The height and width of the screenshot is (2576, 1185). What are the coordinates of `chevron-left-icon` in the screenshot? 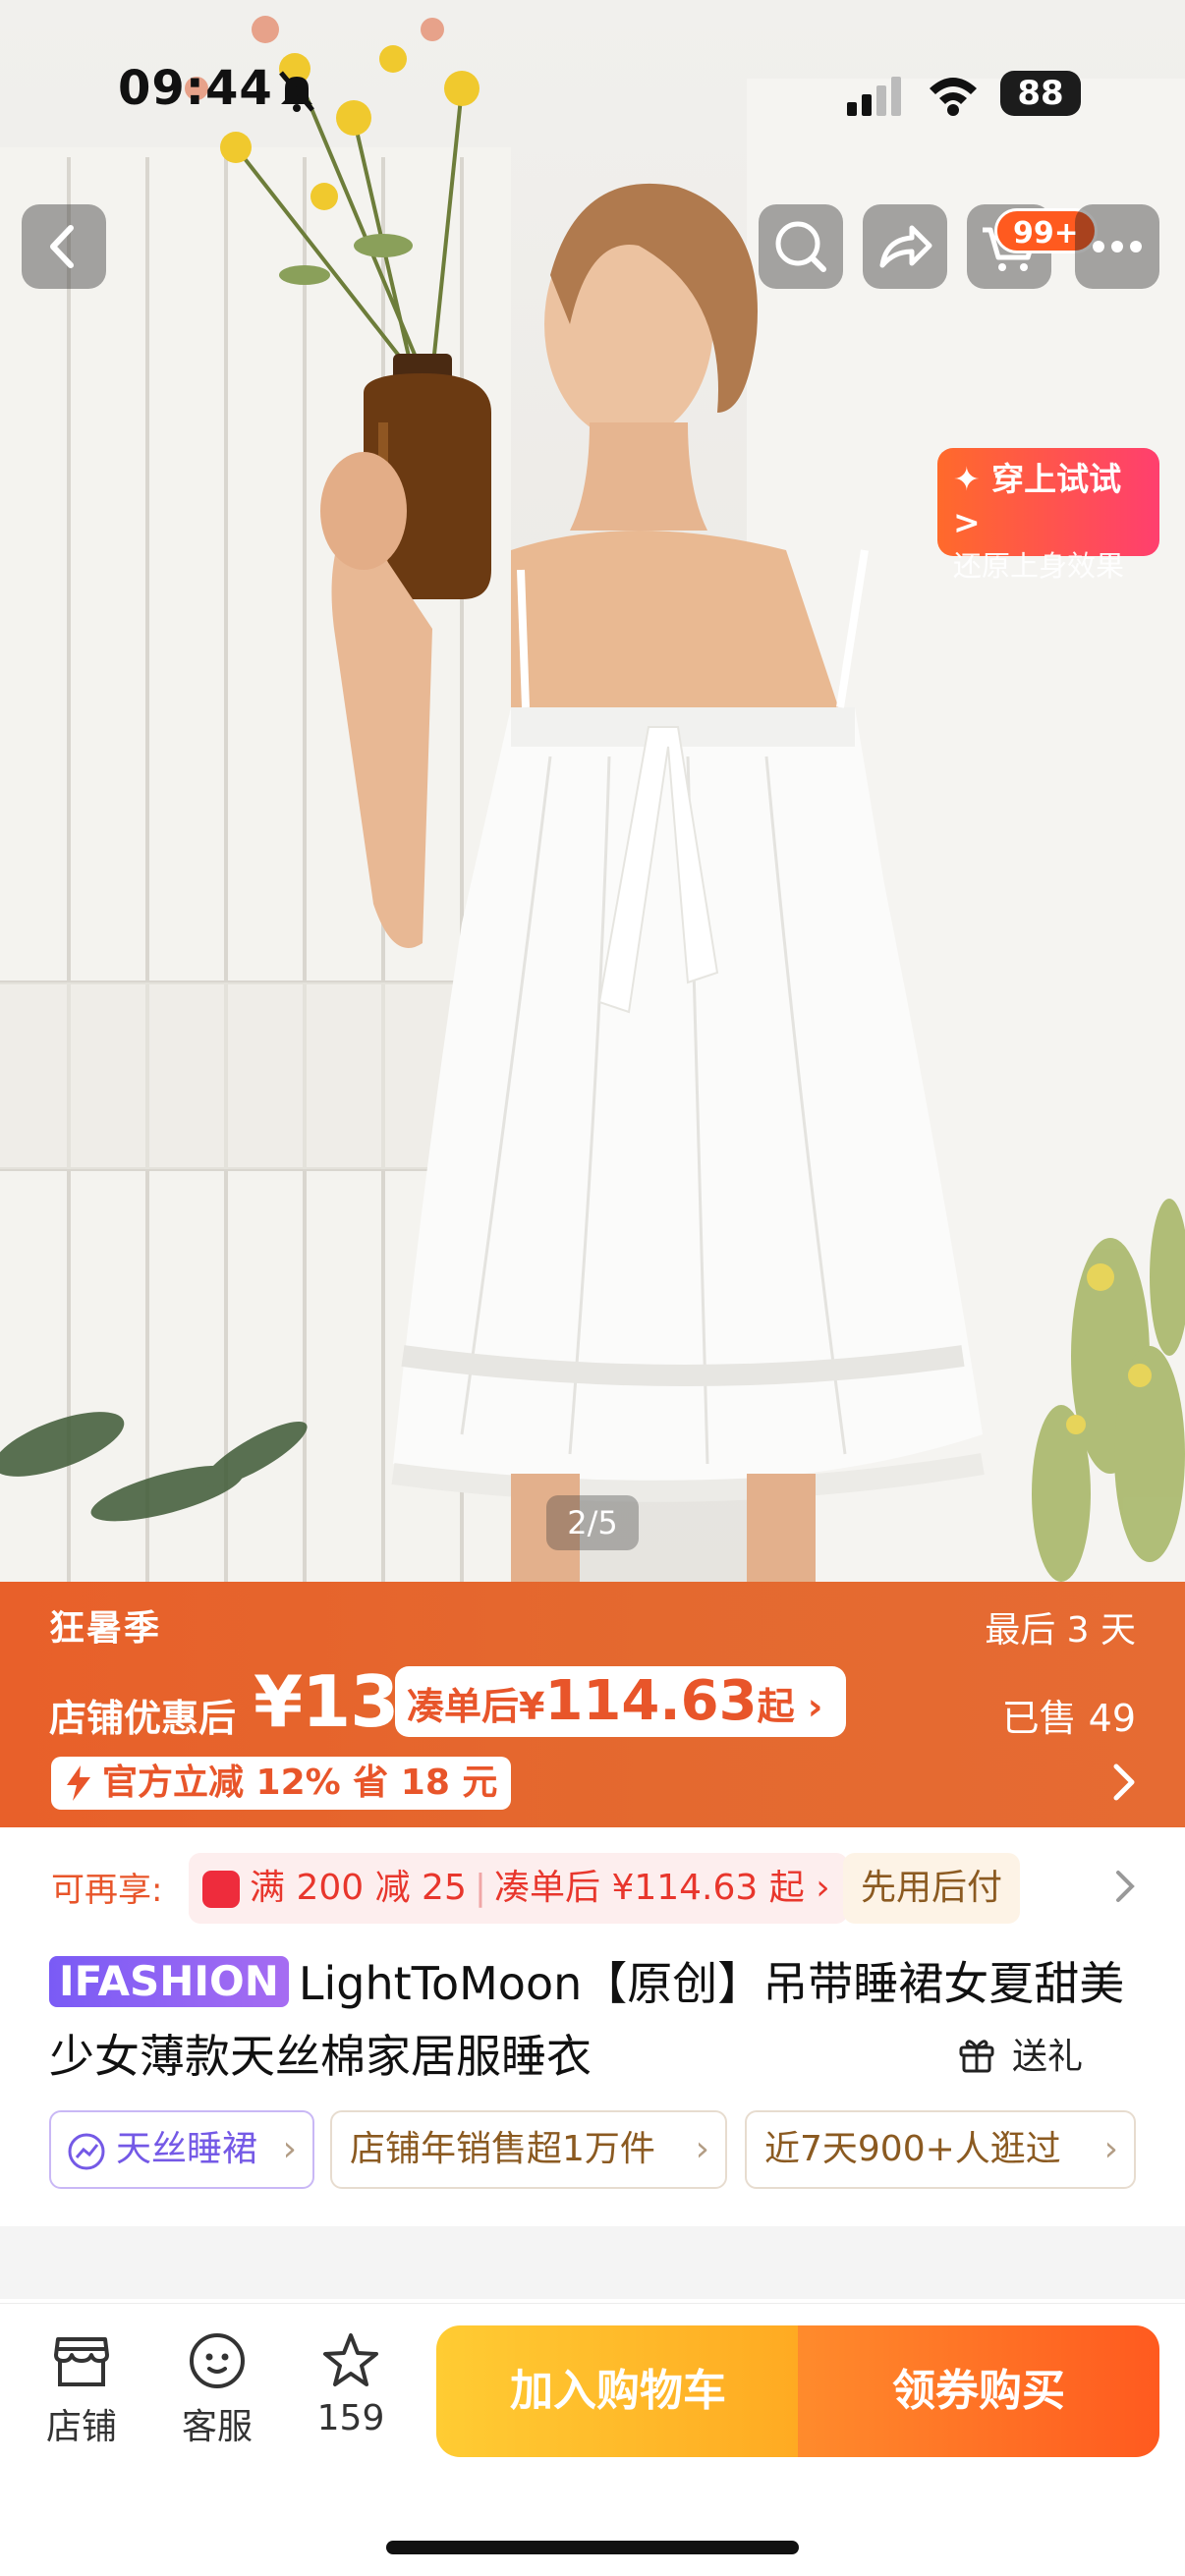 It's located at (62, 246).